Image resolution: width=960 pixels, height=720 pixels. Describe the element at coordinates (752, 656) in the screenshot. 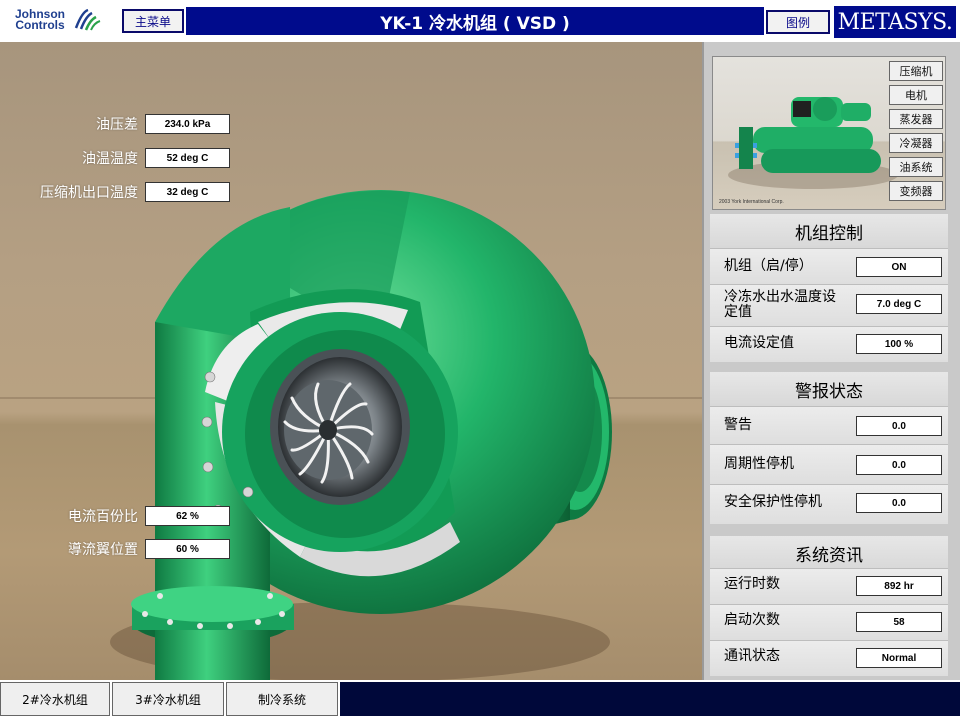

I see `comm-status-label: 通讯状态` at that location.